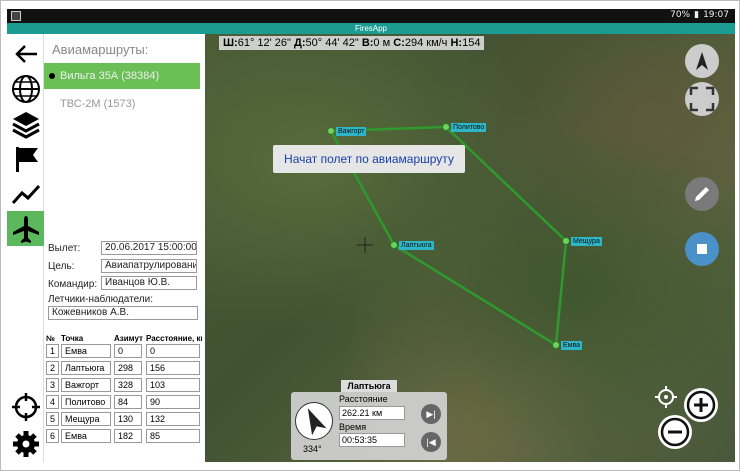 Image resolution: width=740 pixels, height=471 pixels. Describe the element at coordinates (100, 49) in the screenshot. I see `routes-header: Авиамаршруты:` at that location.